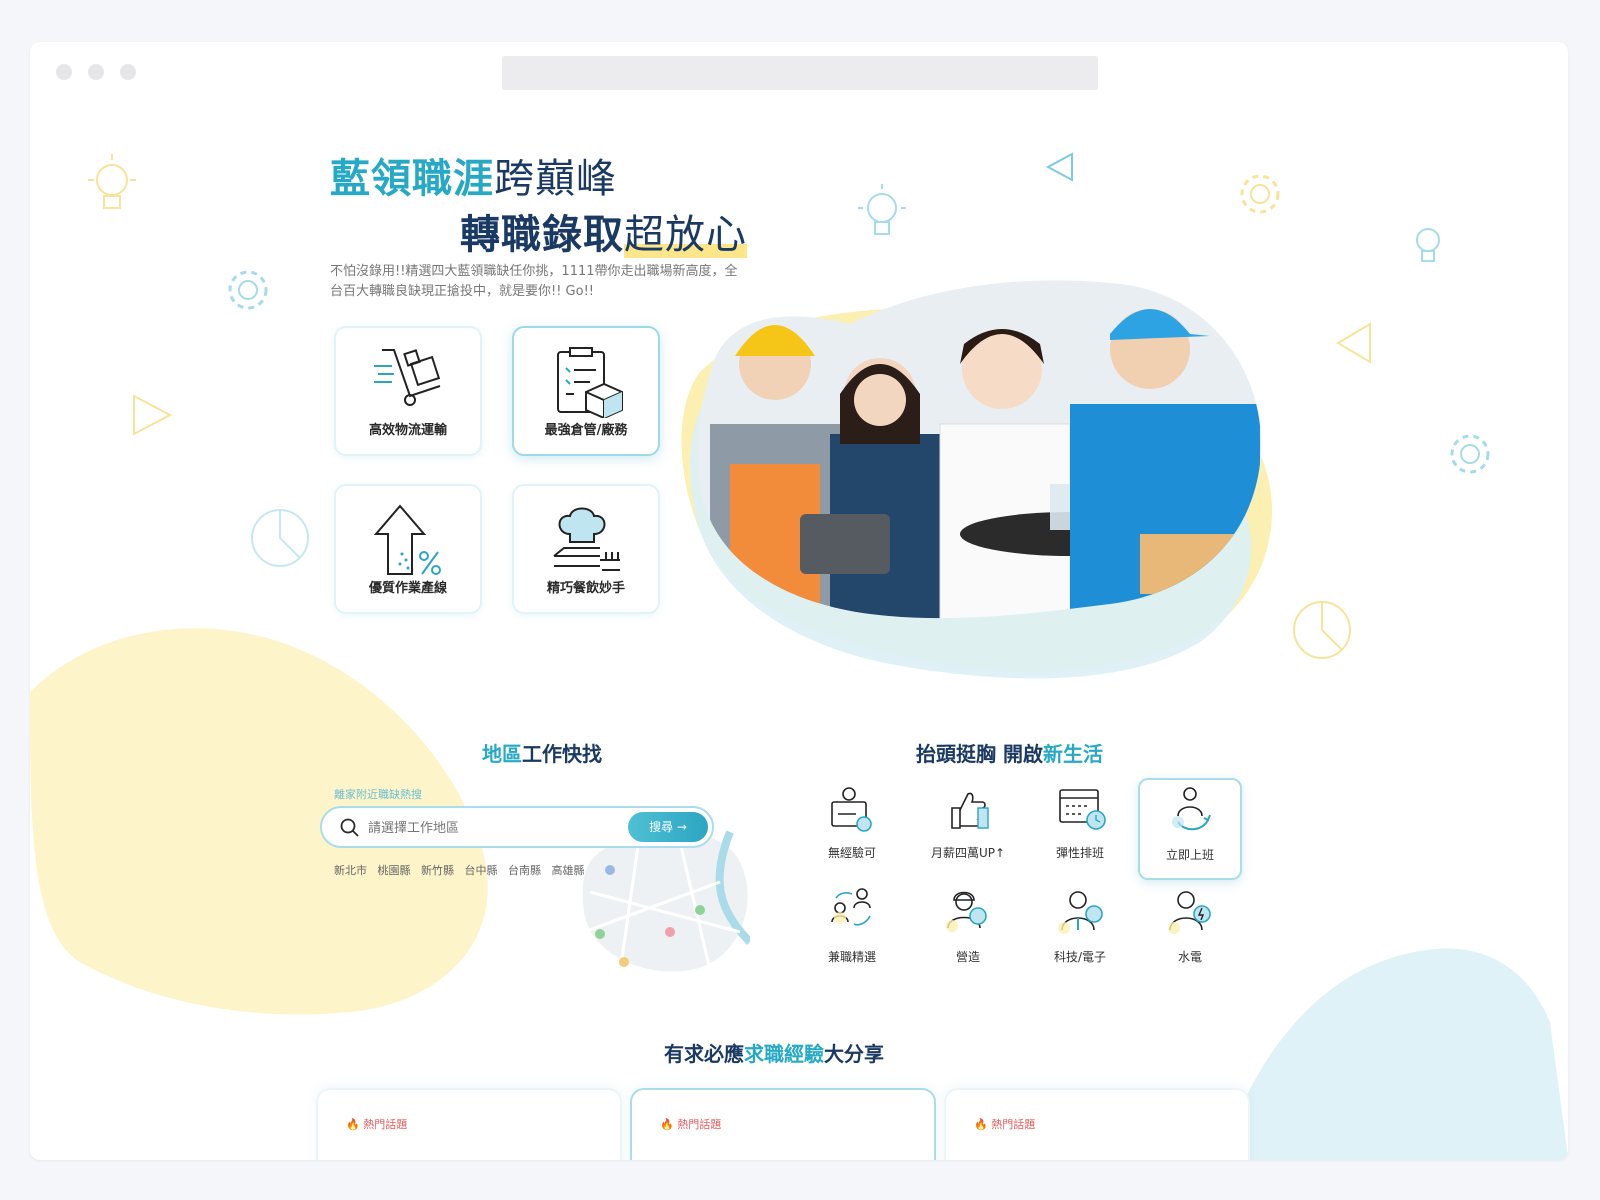 The height and width of the screenshot is (1200, 1600). I want to click on benefit-label: 立即上班, so click(1189, 855).